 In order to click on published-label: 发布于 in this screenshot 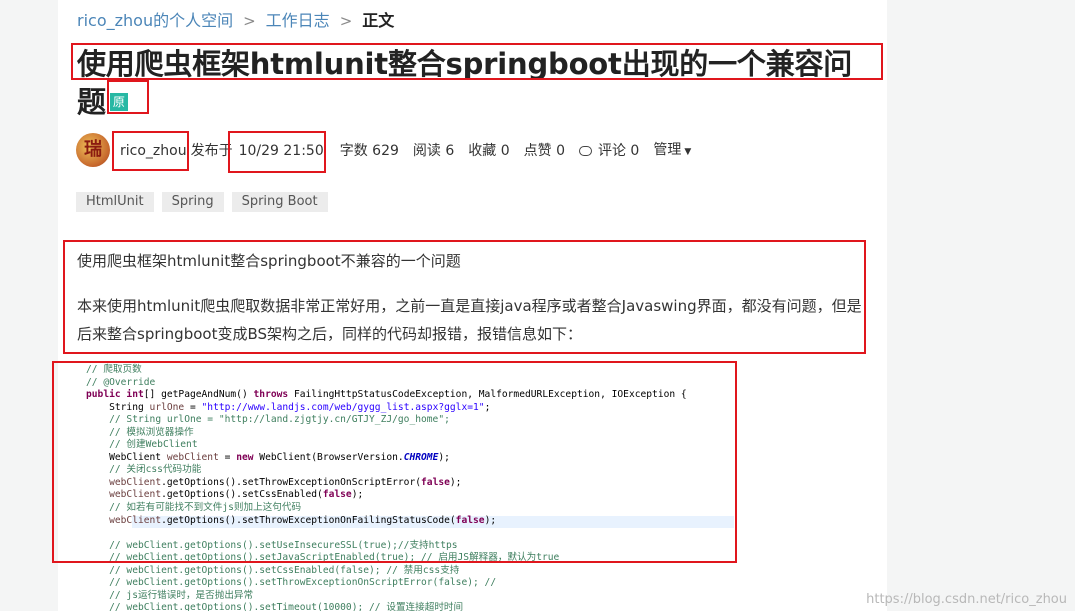, I will do `click(211, 151)`.